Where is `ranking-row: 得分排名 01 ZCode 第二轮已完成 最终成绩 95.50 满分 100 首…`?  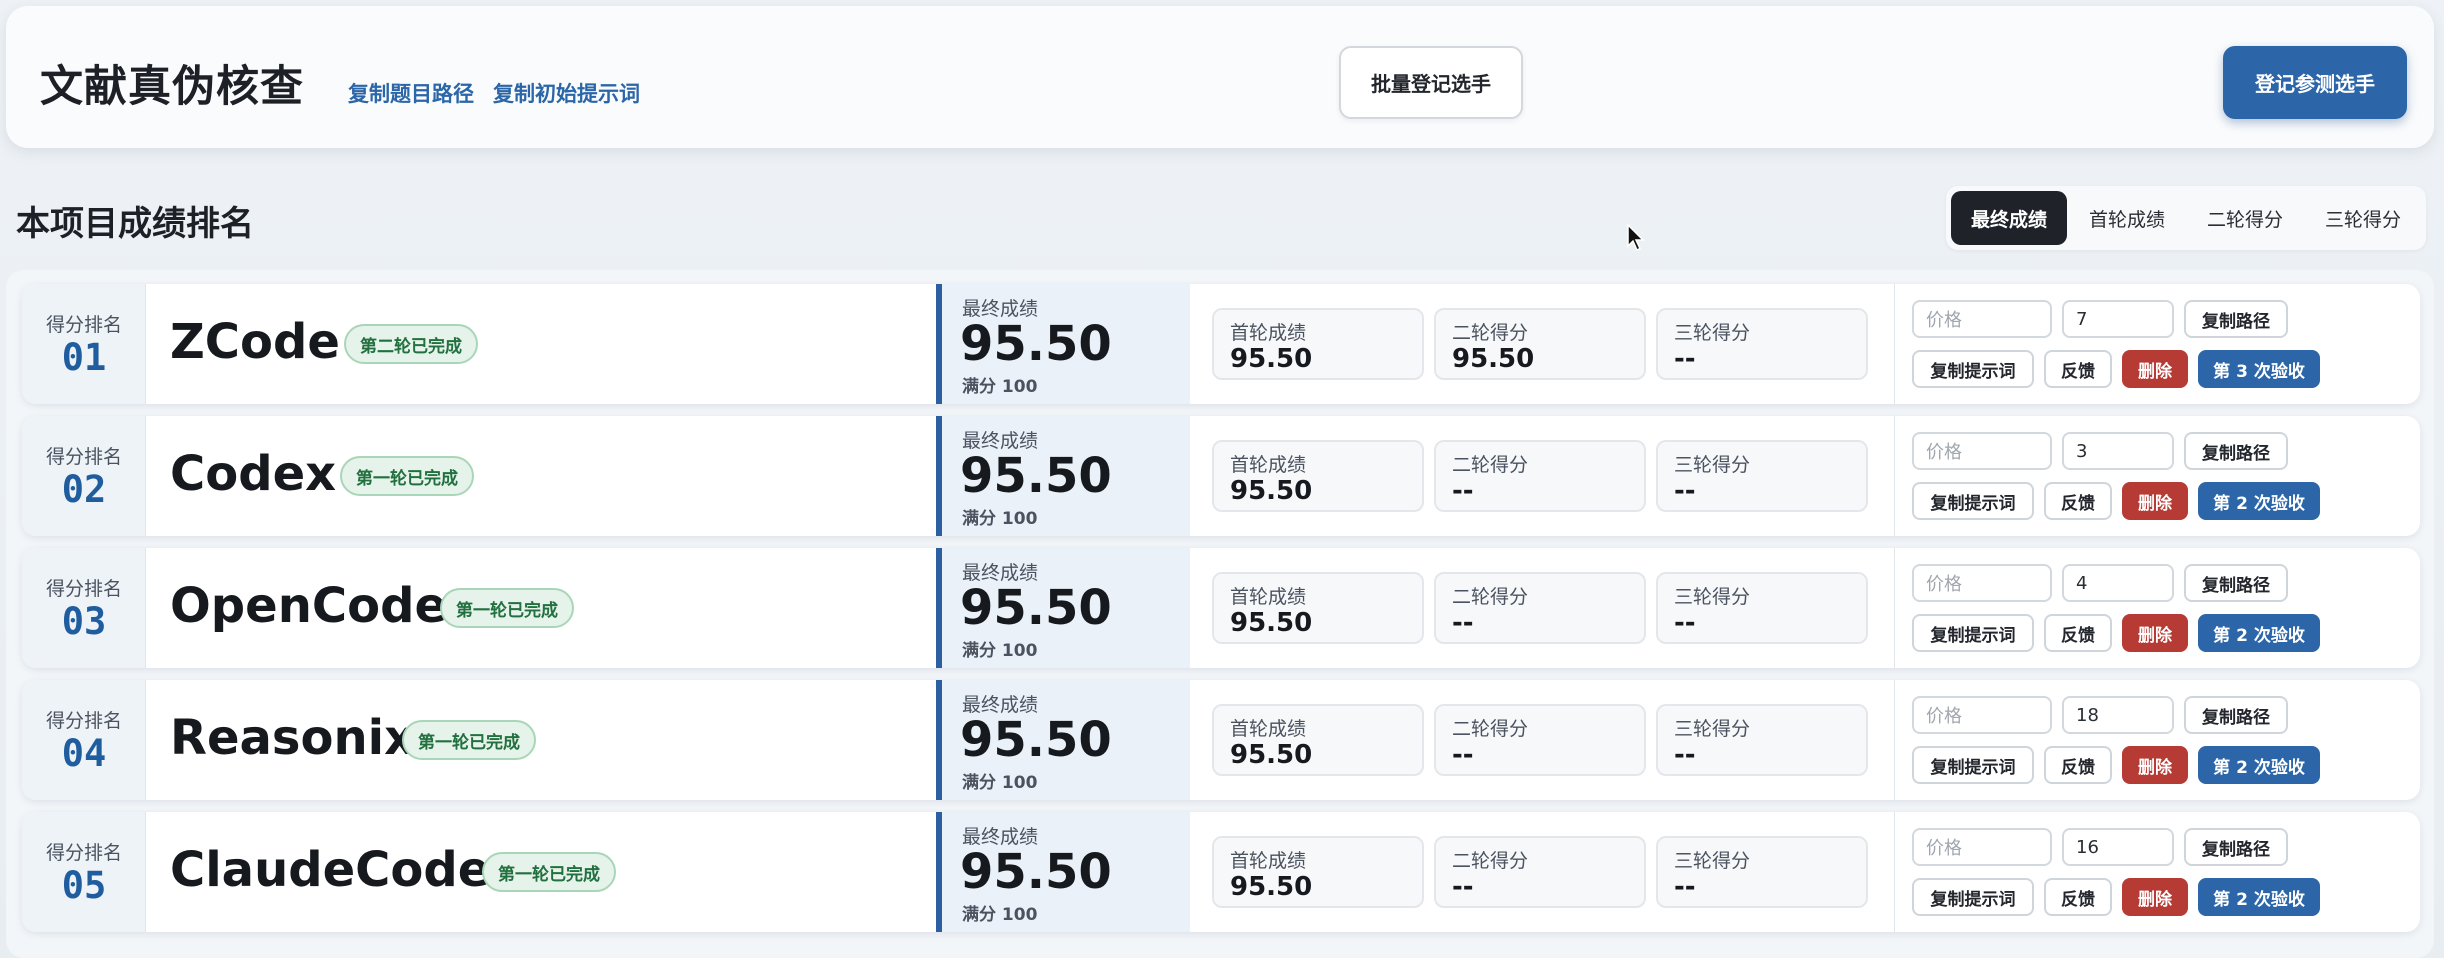 ranking-row: 得分排名 01 ZCode 第二轮已完成 最终成绩 95.50 满分 100 首… is located at coordinates (1221, 344).